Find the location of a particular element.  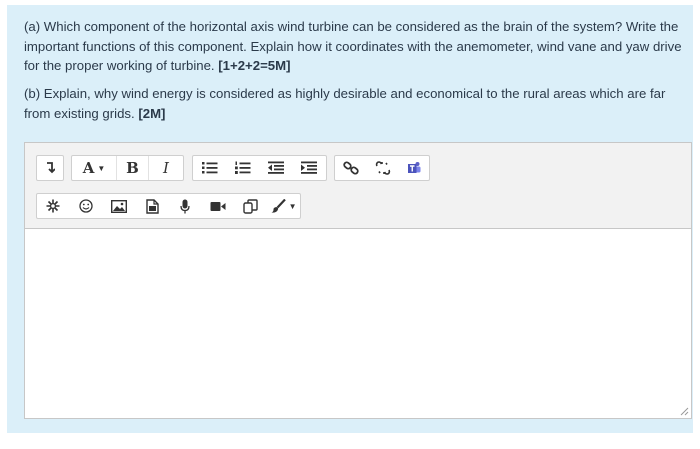

question-part-a-marks: [1+2+2=5M] is located at coordinates (254, 65).